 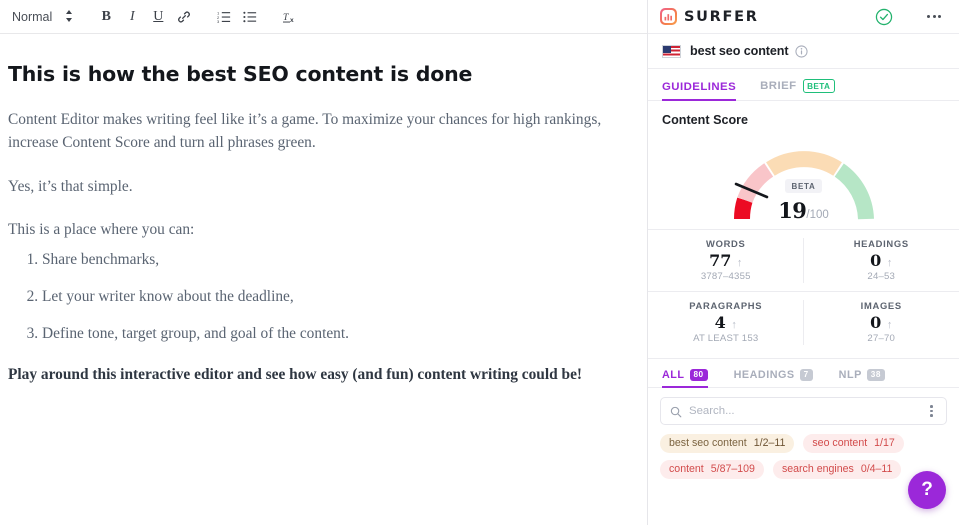 I want to click on filter-tab-badge: 7, so click(x=806, y=374).